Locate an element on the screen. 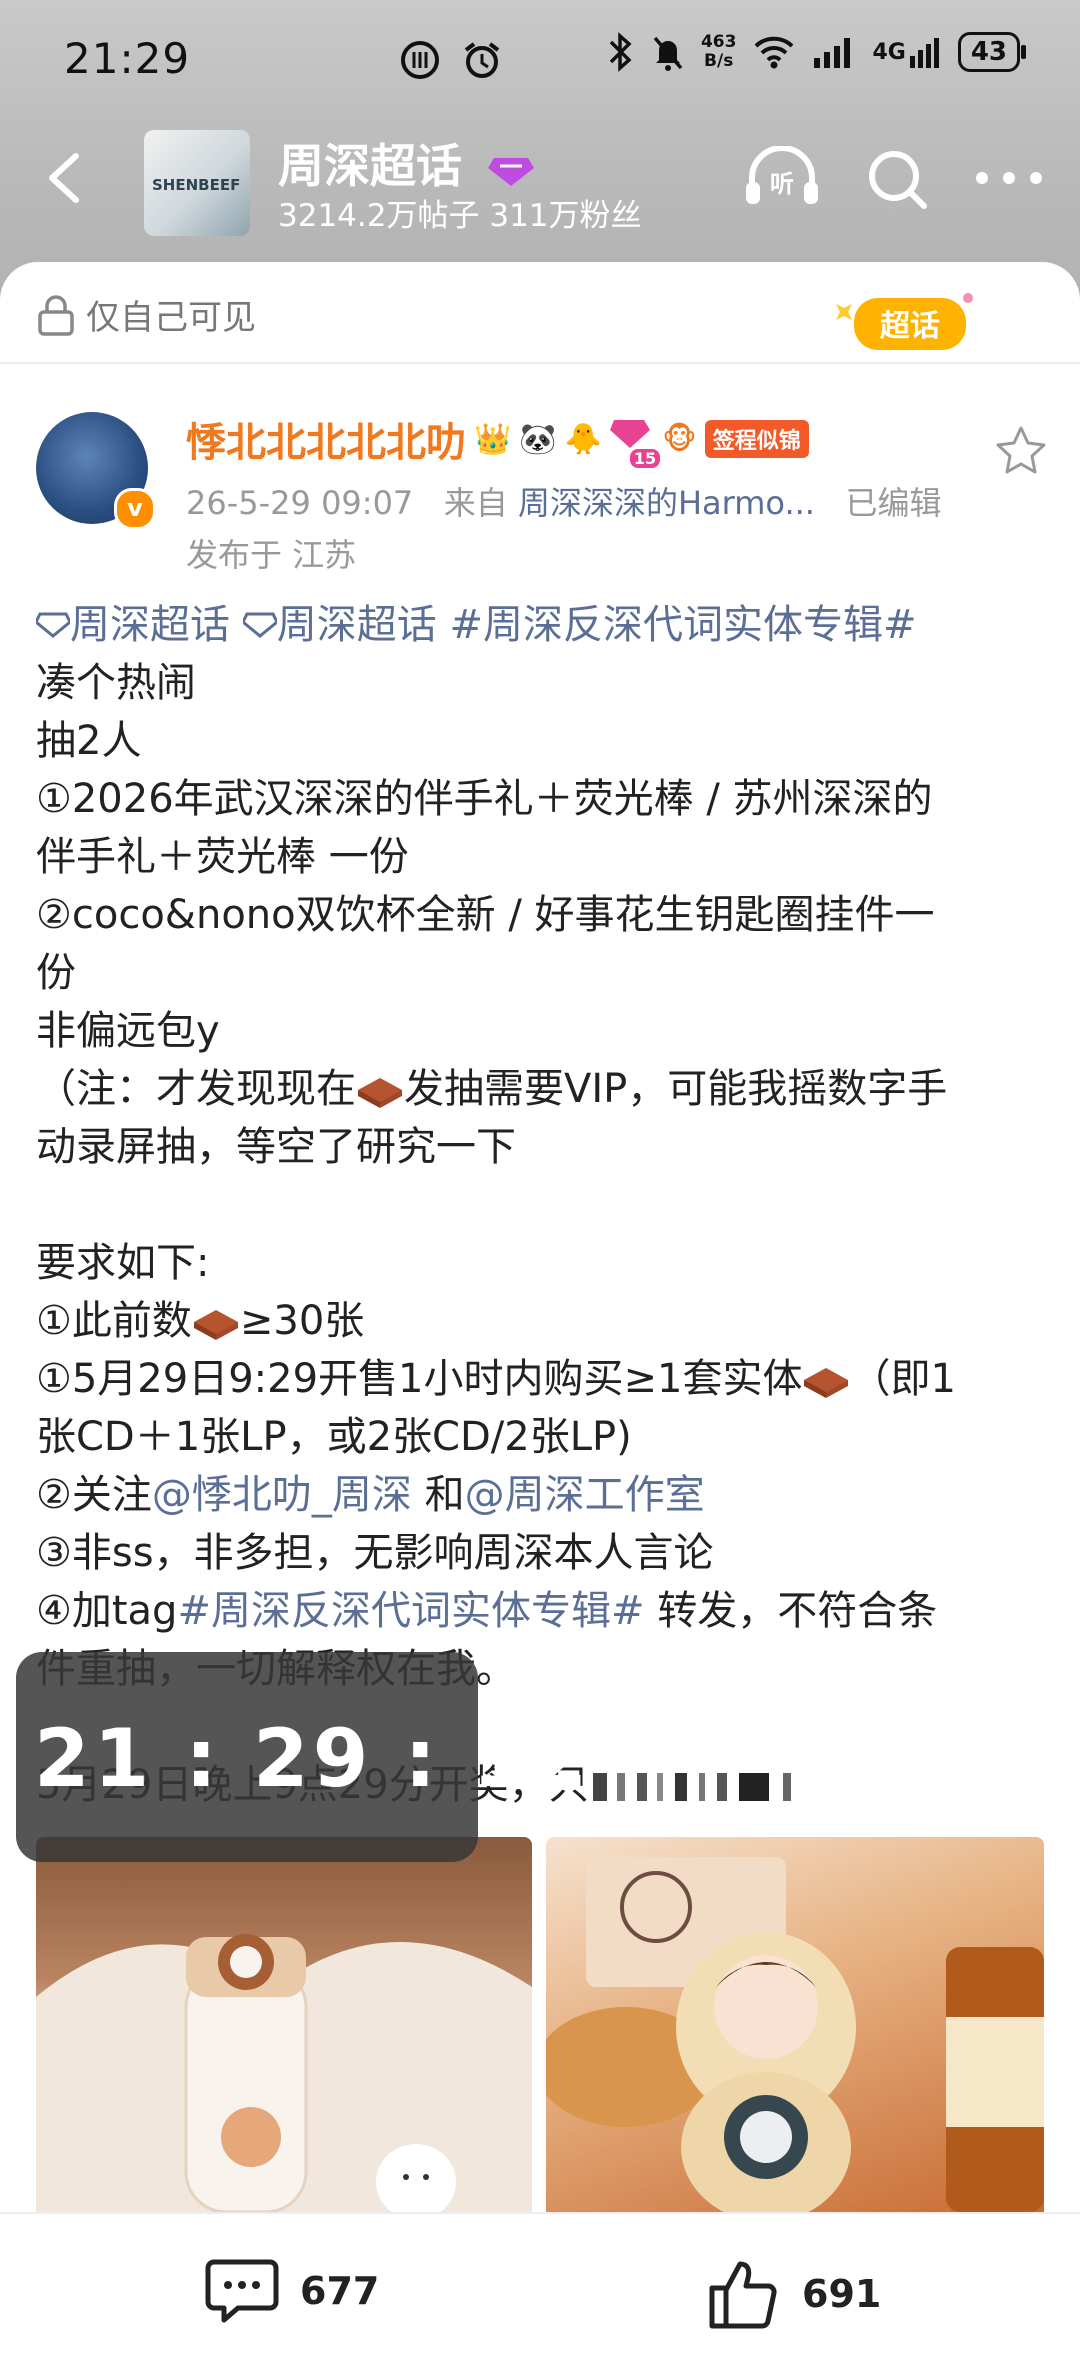 Image resolution: width=1080 pixels, height=2375 pixels. status-time: 21:29 is located at coordinates (127, 58).